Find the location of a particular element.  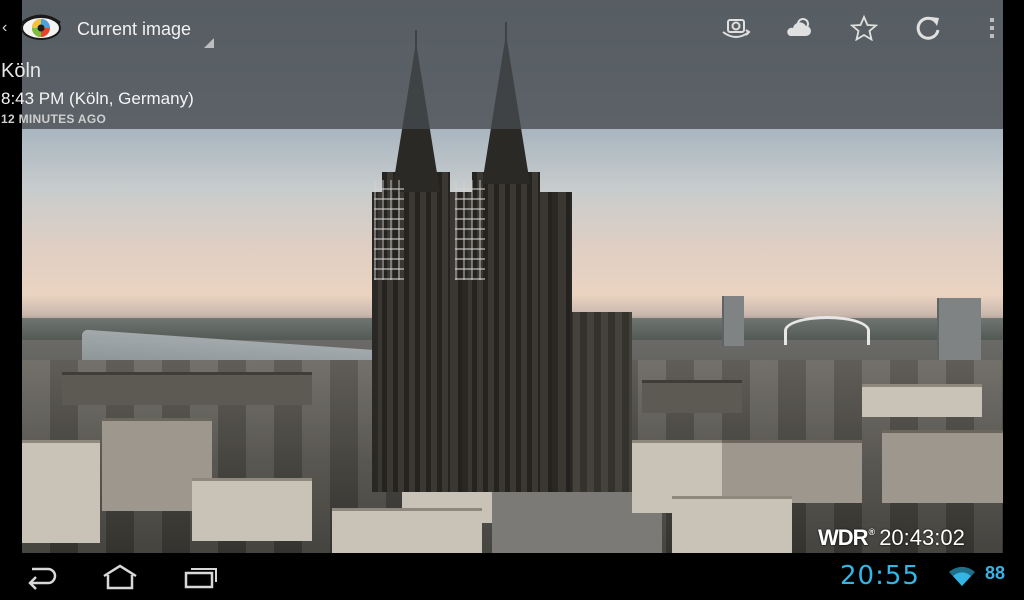

home-icon is located at coordinates (120, 577).